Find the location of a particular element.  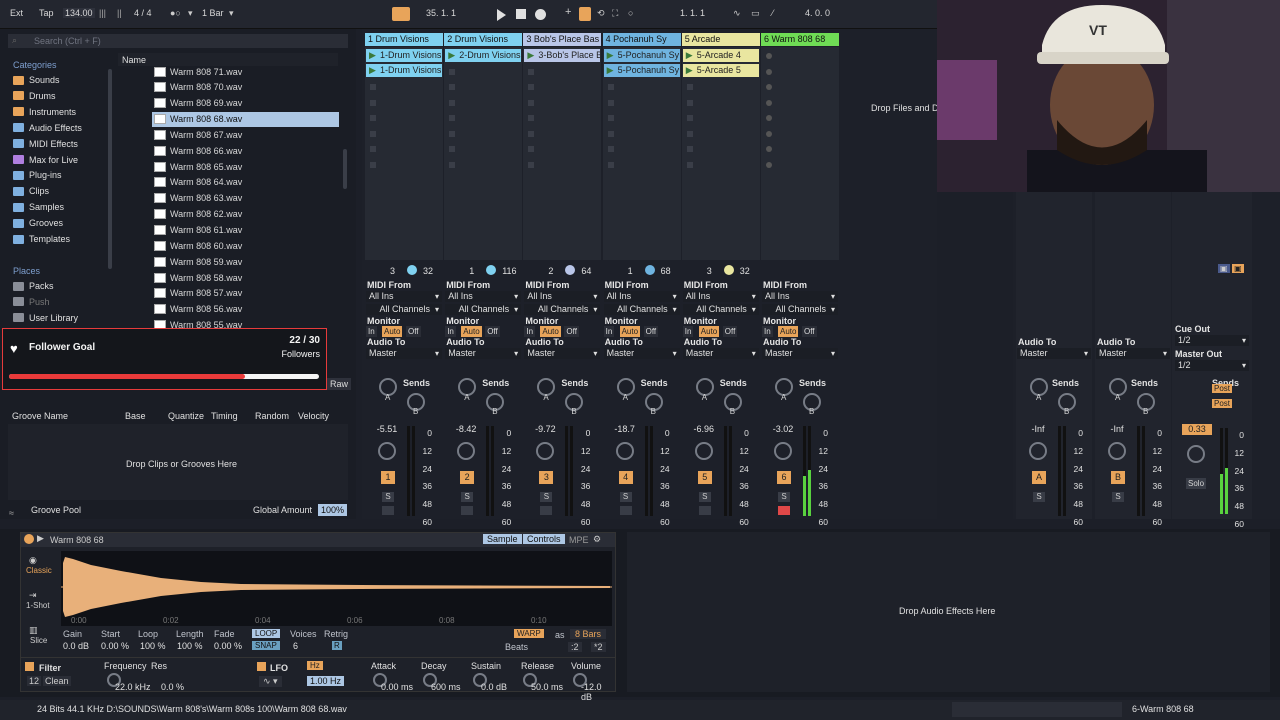

groove-toggle-icon: ≈ is located at coordinates (11, 513).